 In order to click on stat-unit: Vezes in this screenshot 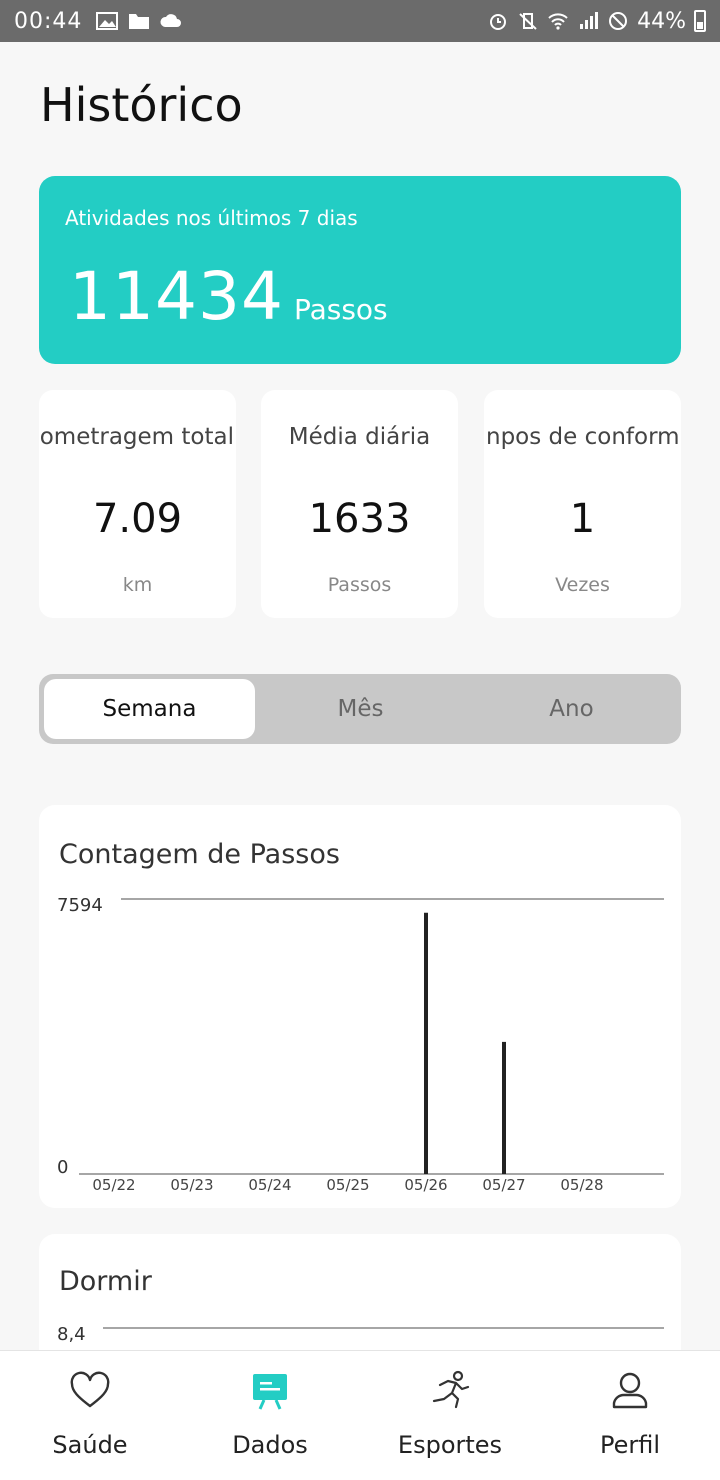, I will do `click(582, 585)`.